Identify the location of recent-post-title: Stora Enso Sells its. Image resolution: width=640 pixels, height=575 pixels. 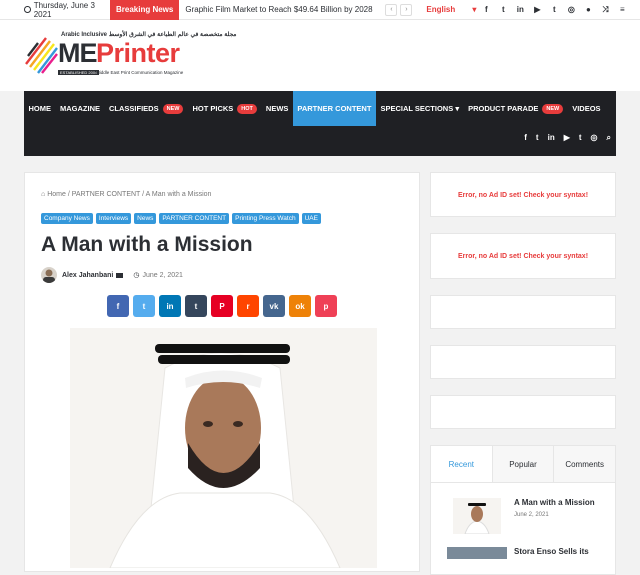
(551, 551).